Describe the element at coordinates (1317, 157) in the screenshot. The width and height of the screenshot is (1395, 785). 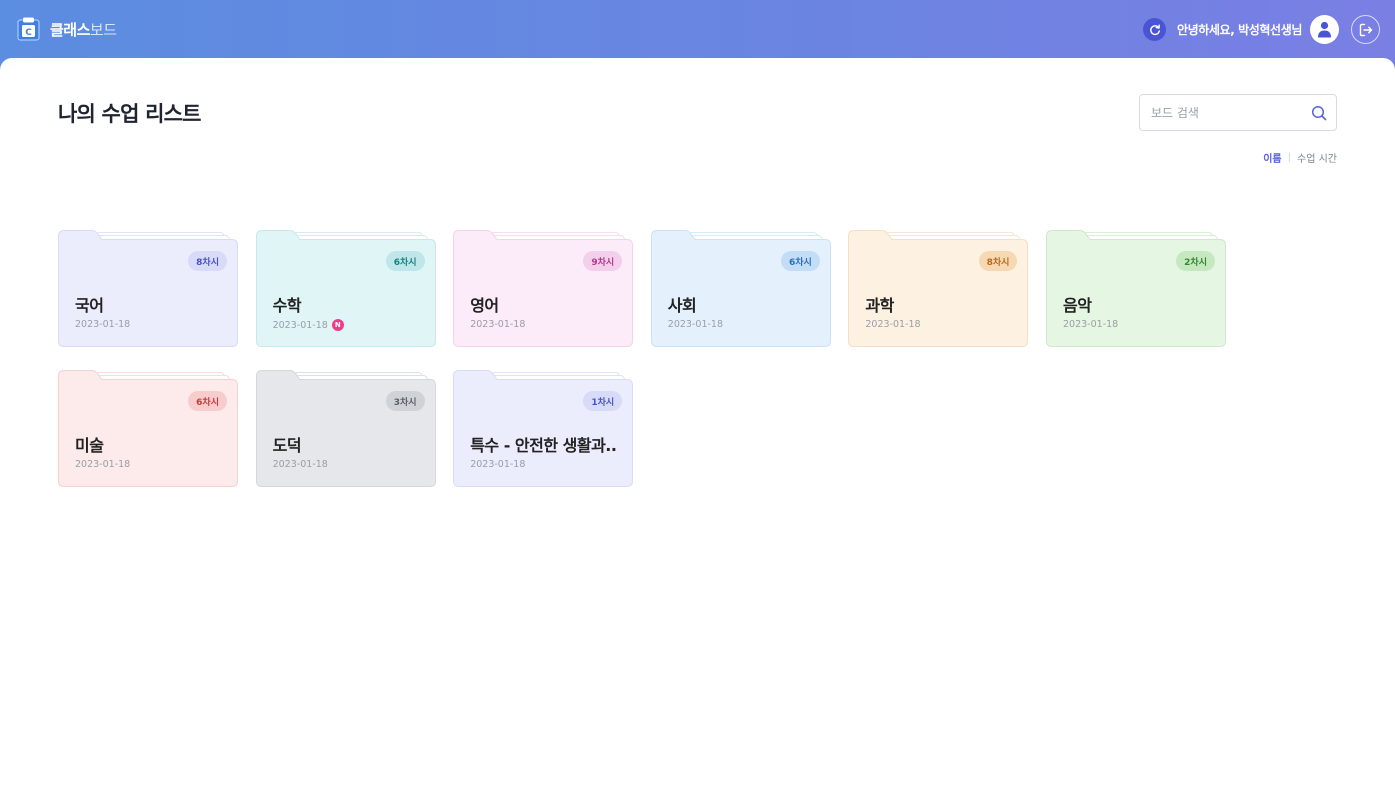
I see `sort-by-class-time: 수업 시간` at that location.